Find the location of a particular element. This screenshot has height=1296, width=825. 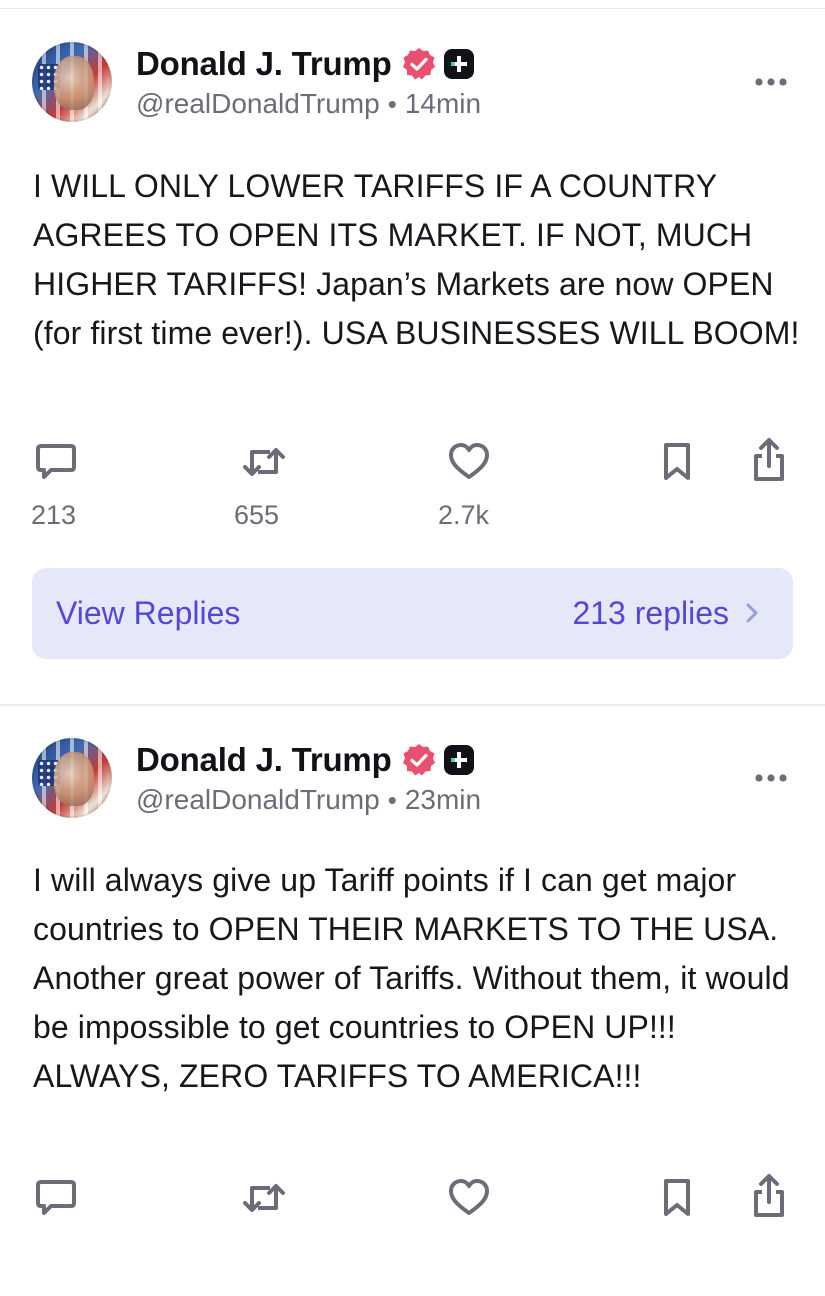

handle-row: @realDonaldTrump • 14min is located at coordinates (308, 104).